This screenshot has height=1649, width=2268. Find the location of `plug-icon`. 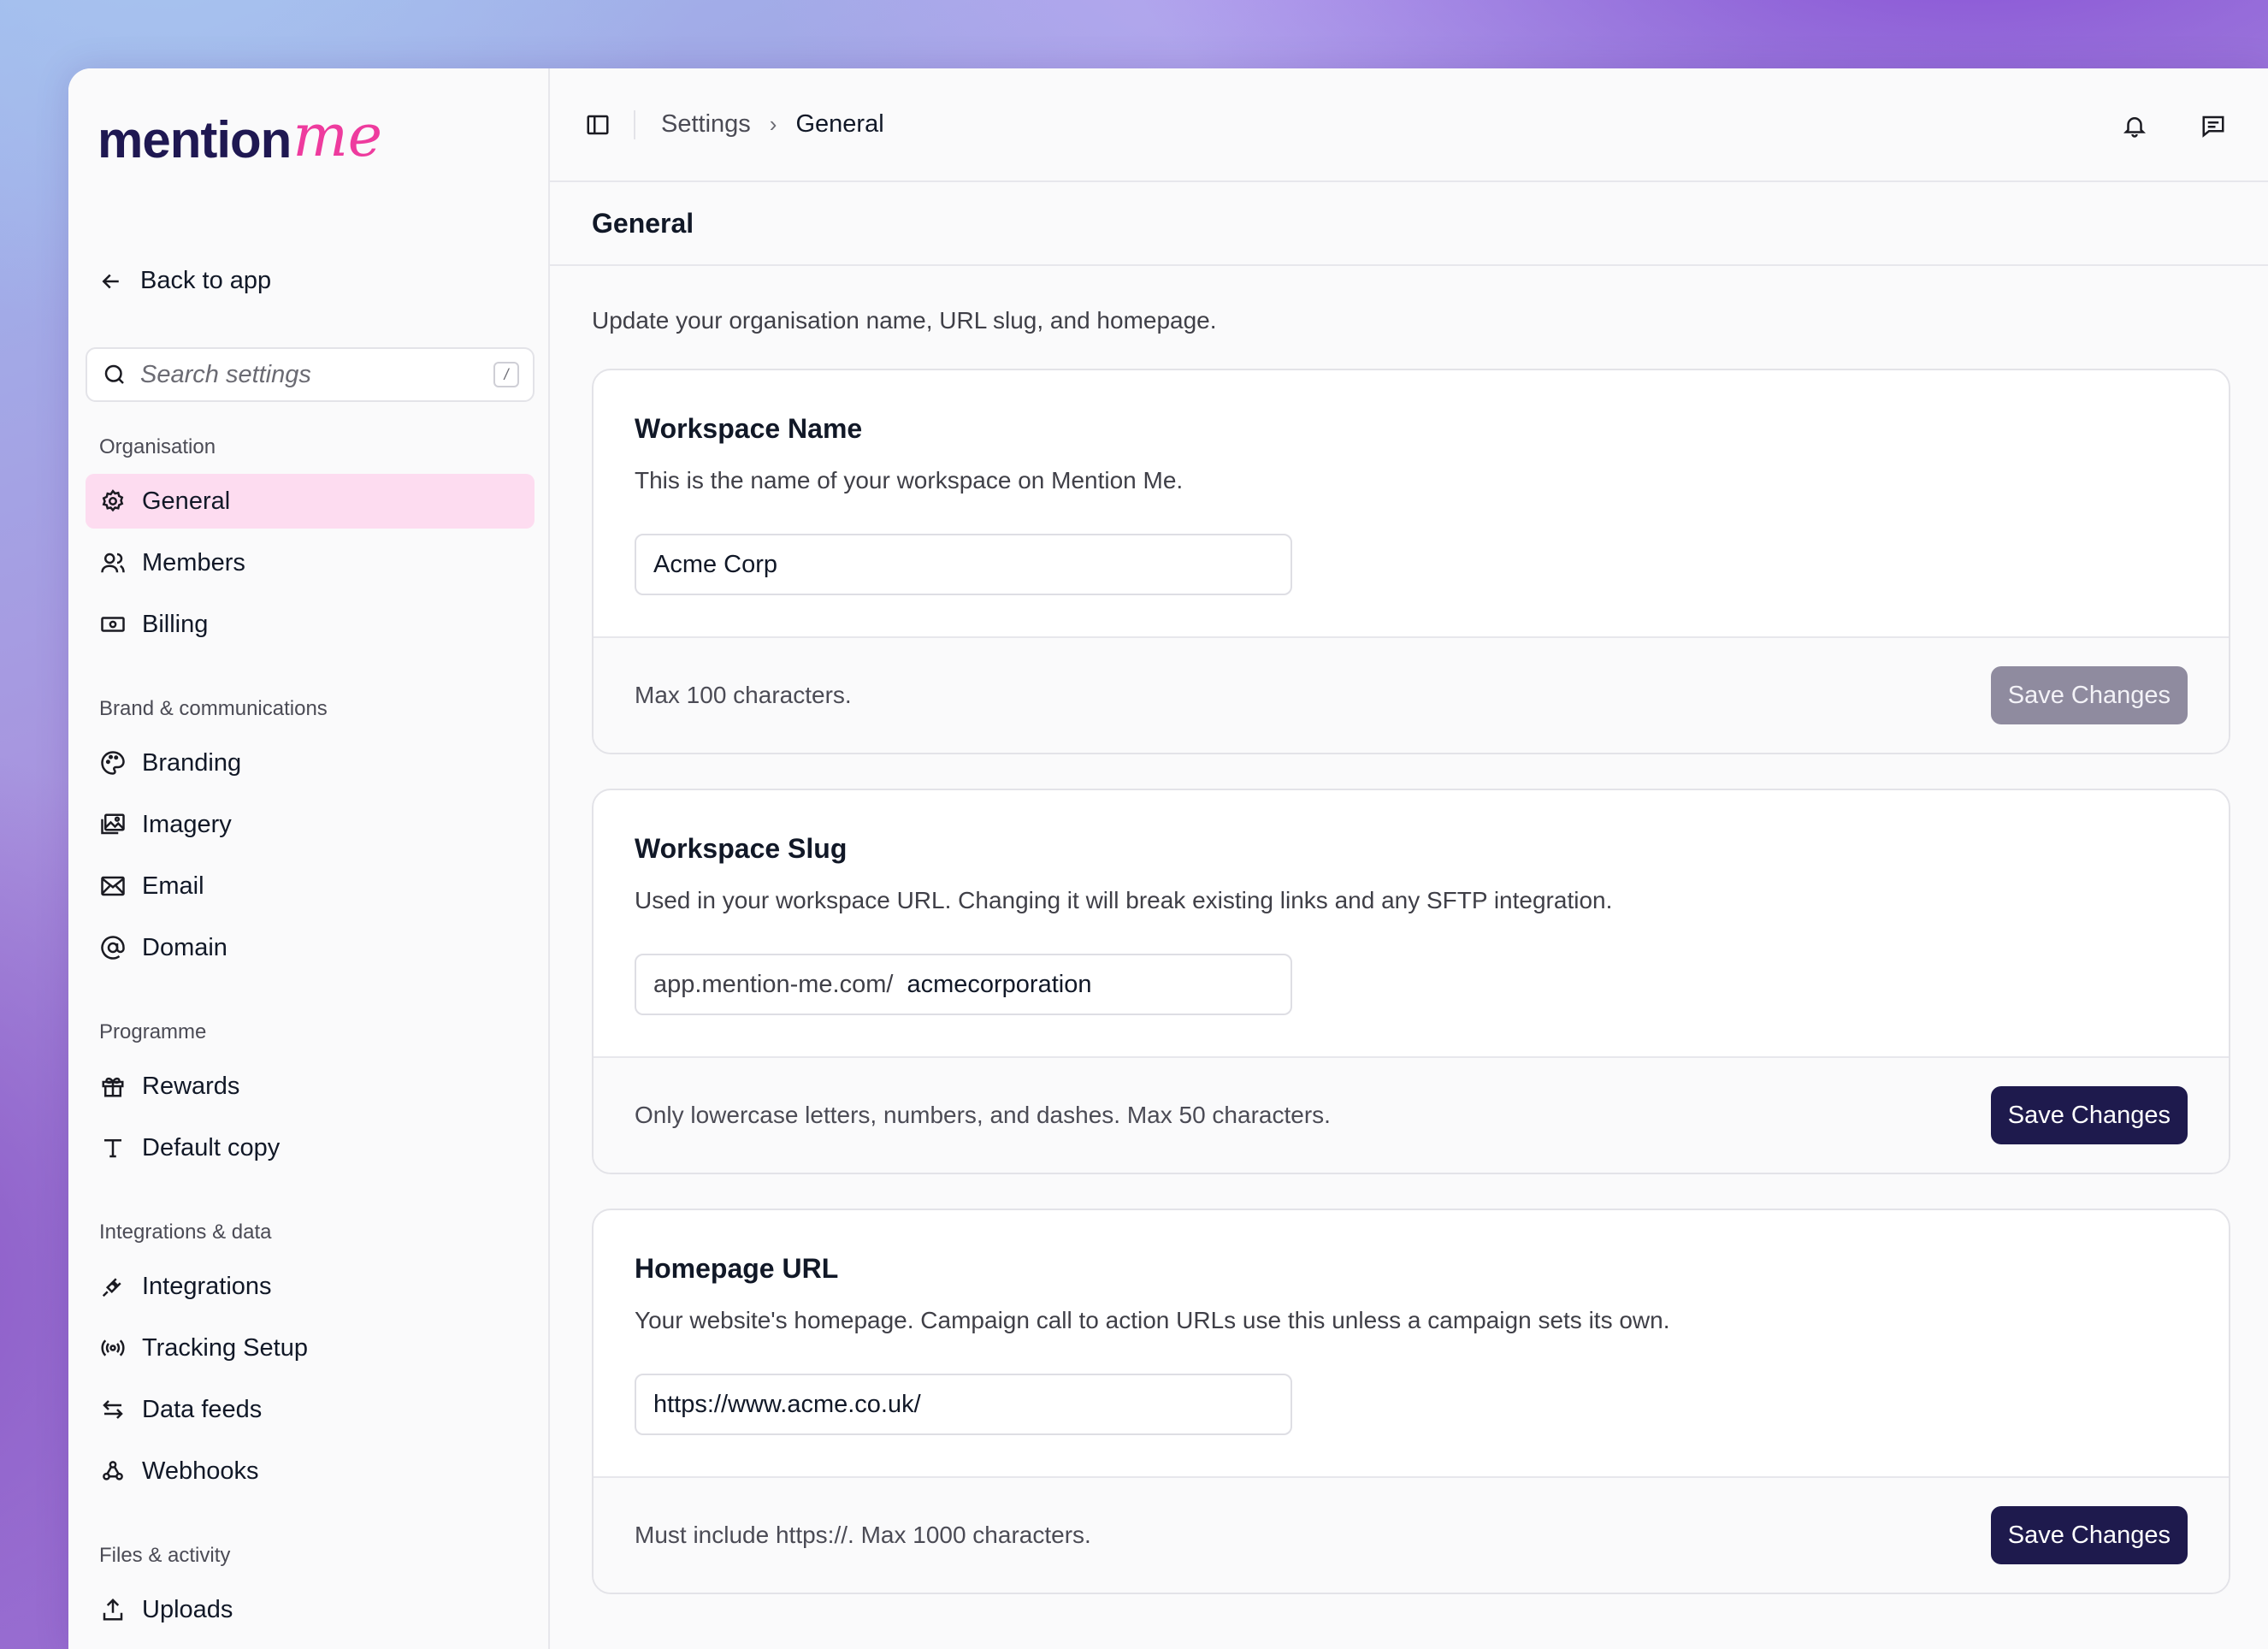

plug-icon is located at coordinates (113, 1286).